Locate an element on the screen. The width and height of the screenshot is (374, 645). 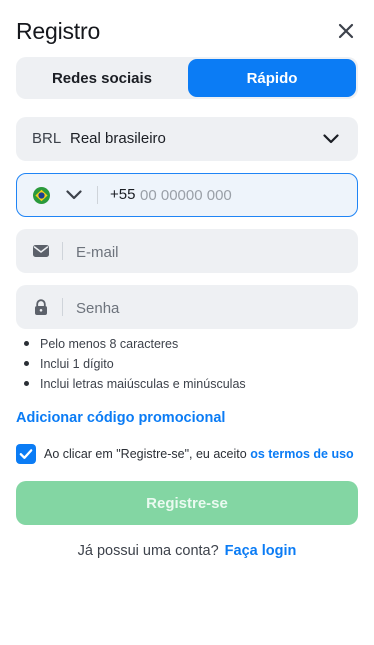
terms-of-use-link: os termos de uso is located at coordinates (302, 454).